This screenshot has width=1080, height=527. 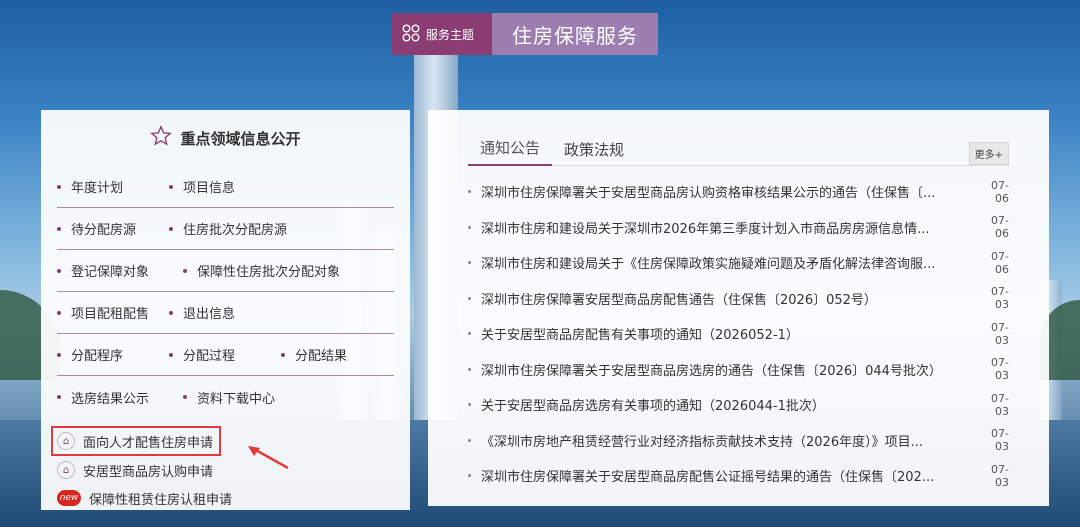 I want to click on news-item: 关于安居型商品房选房有关事项的通知（2026044-1批次） 07-03, so click(x=738, y=405).